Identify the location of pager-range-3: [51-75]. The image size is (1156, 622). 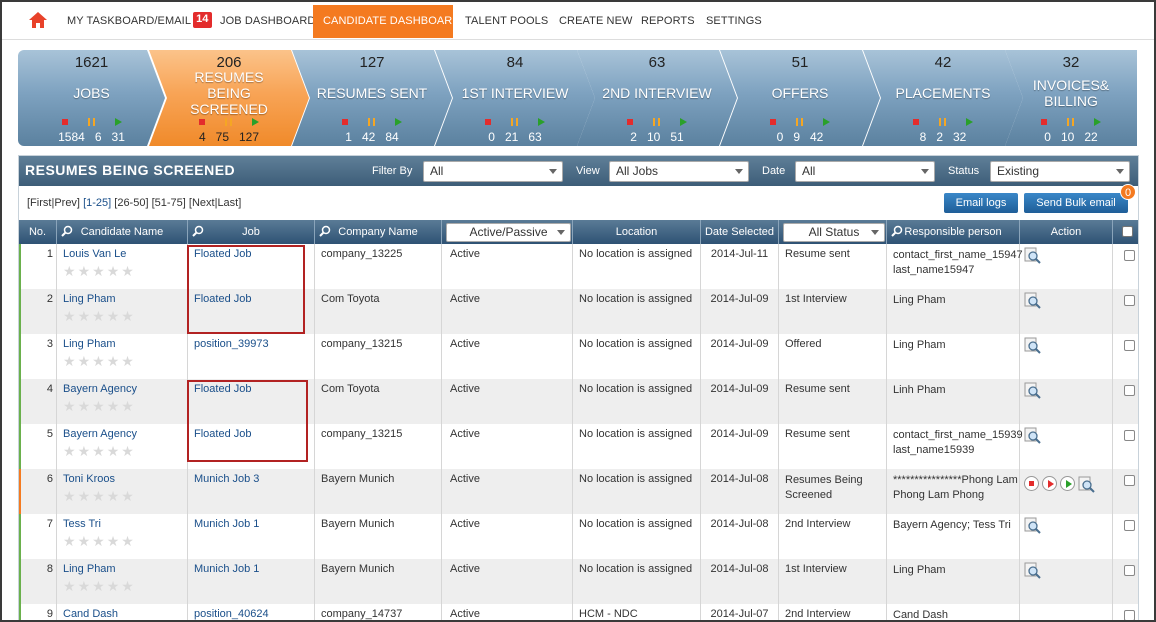
(169, 203).